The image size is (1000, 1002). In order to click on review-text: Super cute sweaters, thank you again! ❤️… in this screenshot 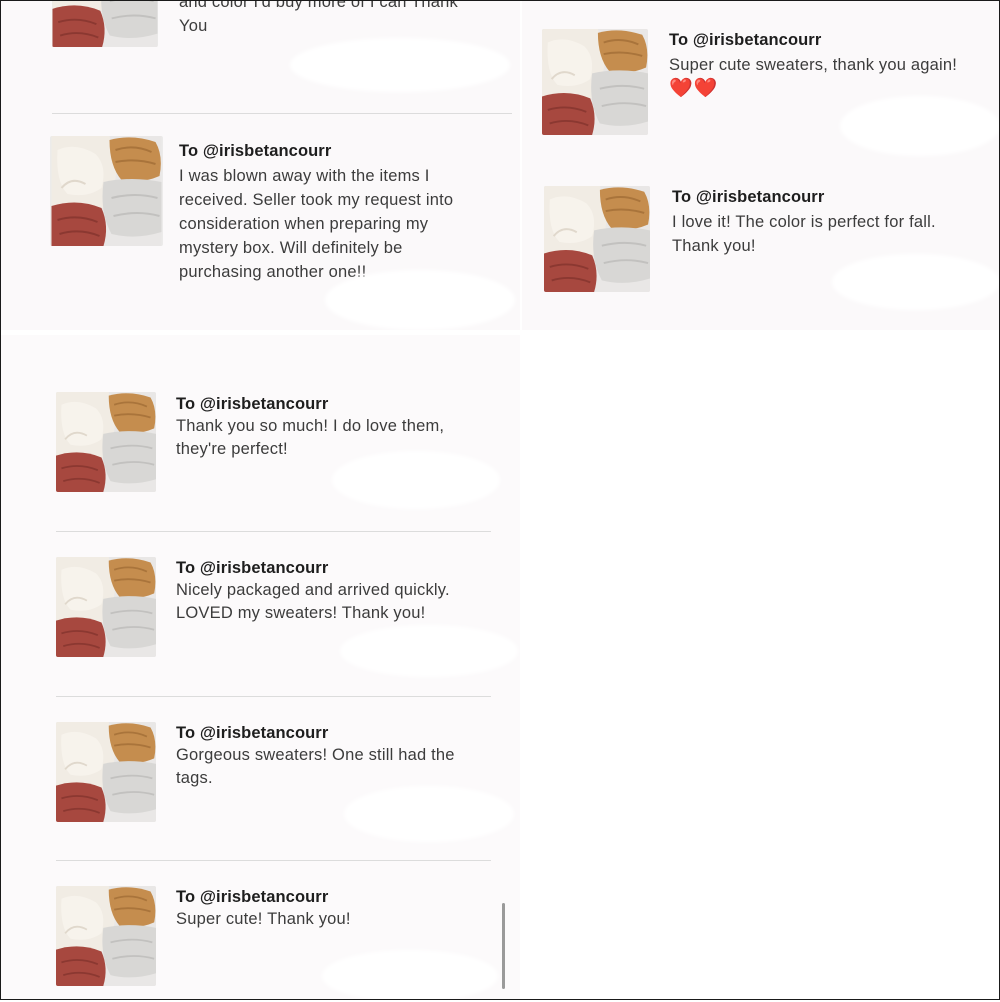, I will do `click(834, 77)`.